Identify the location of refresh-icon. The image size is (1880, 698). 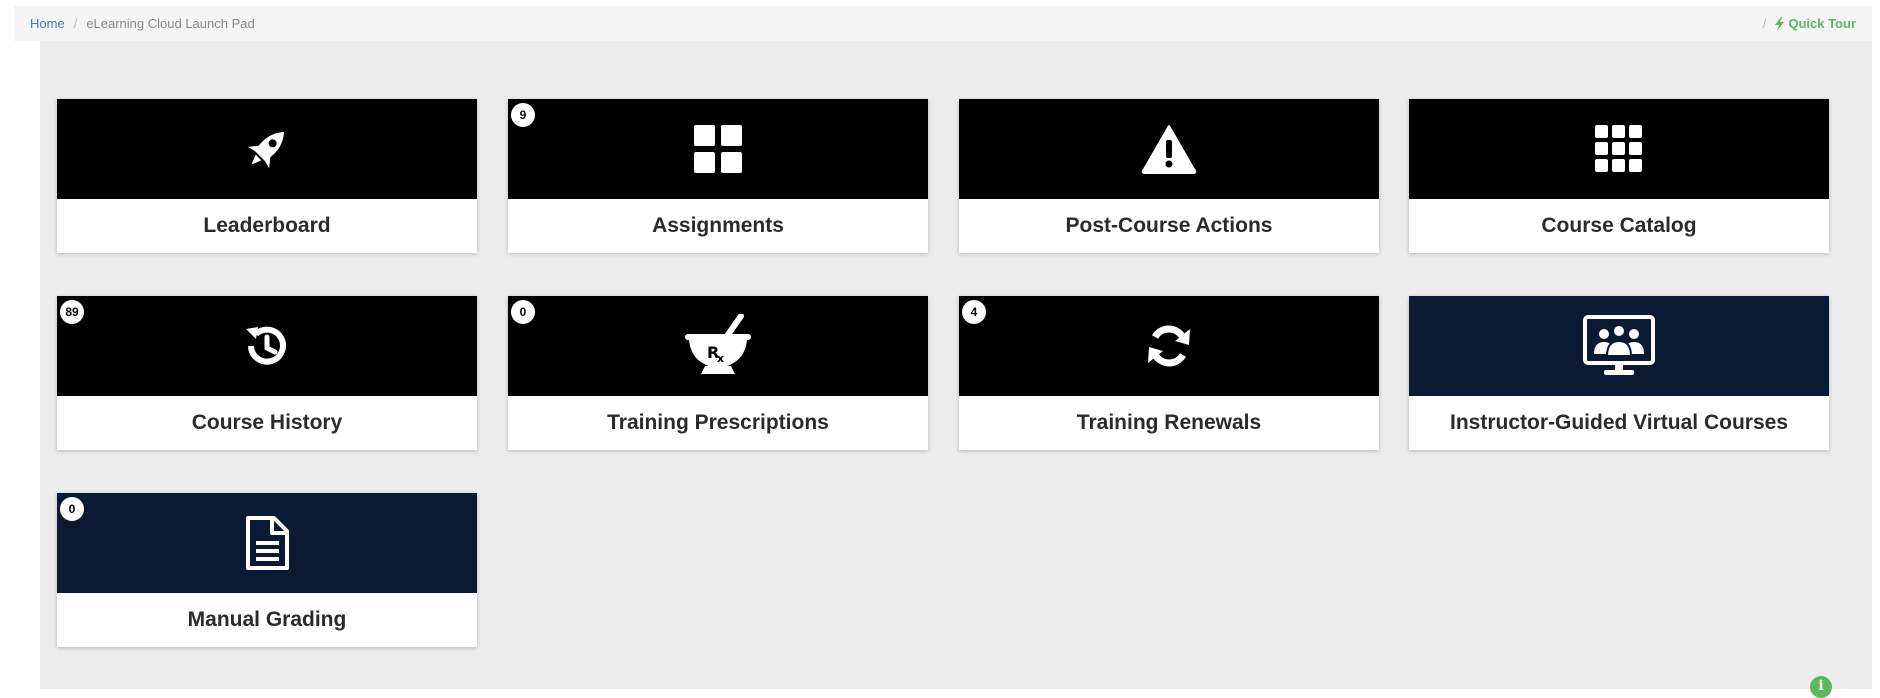
(1169, 346).